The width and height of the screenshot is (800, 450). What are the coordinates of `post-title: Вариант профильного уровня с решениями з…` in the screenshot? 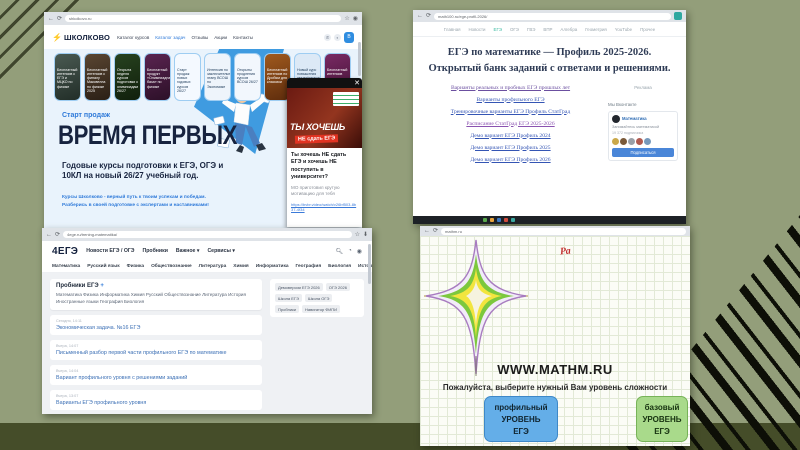 It's located at (156, 378).